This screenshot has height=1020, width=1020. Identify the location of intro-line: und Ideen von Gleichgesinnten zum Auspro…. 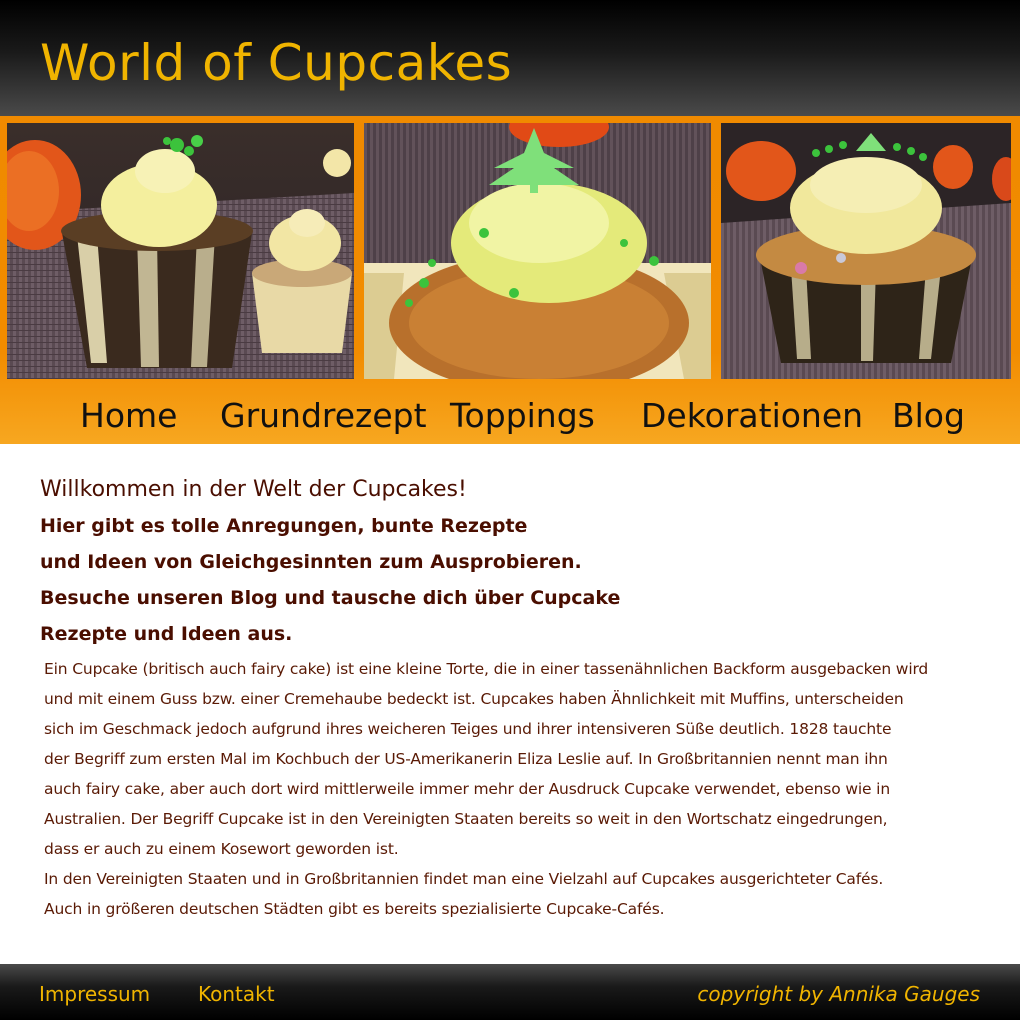
(311, 562).